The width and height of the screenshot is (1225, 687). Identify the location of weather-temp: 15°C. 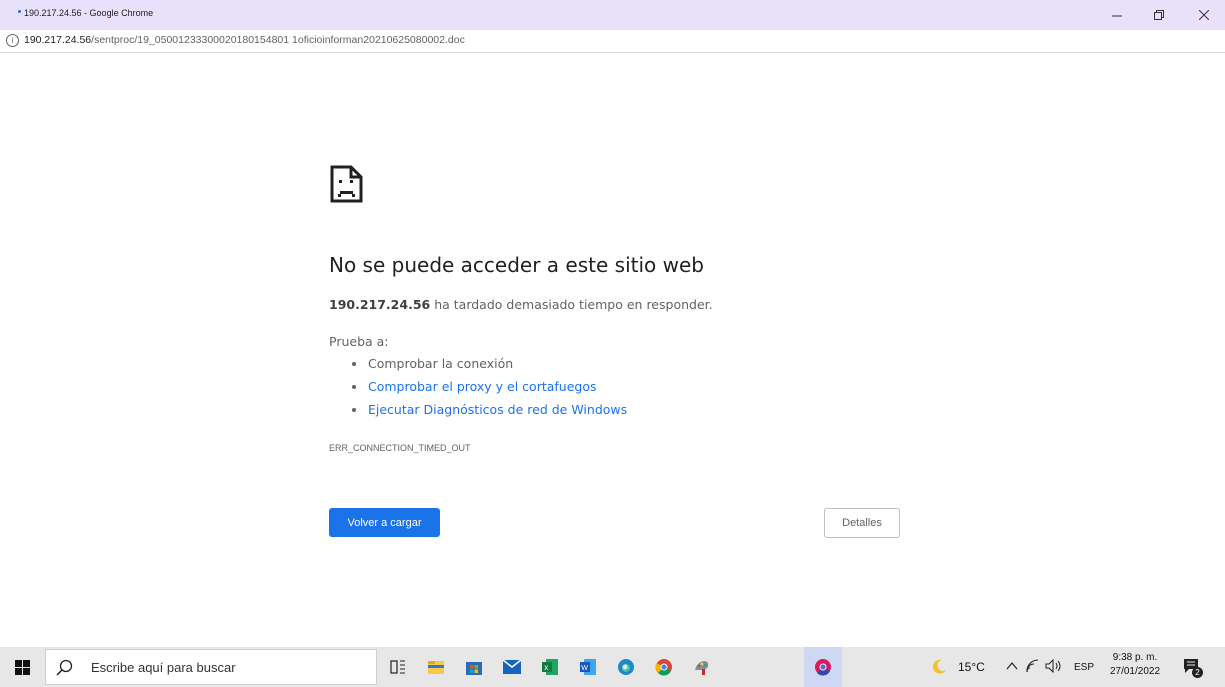
(971, 667).